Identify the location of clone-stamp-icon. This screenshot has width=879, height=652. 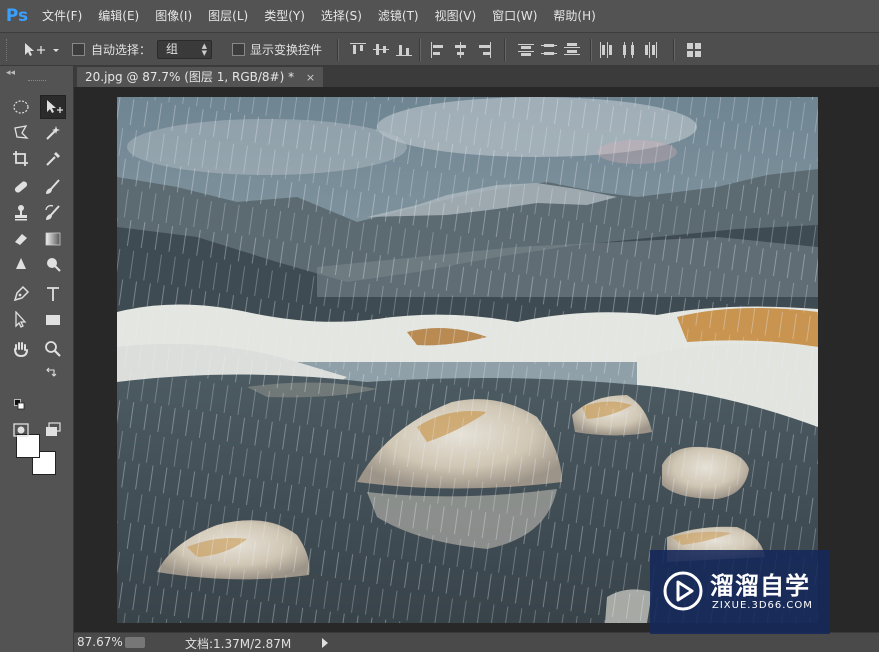
(21, 213).